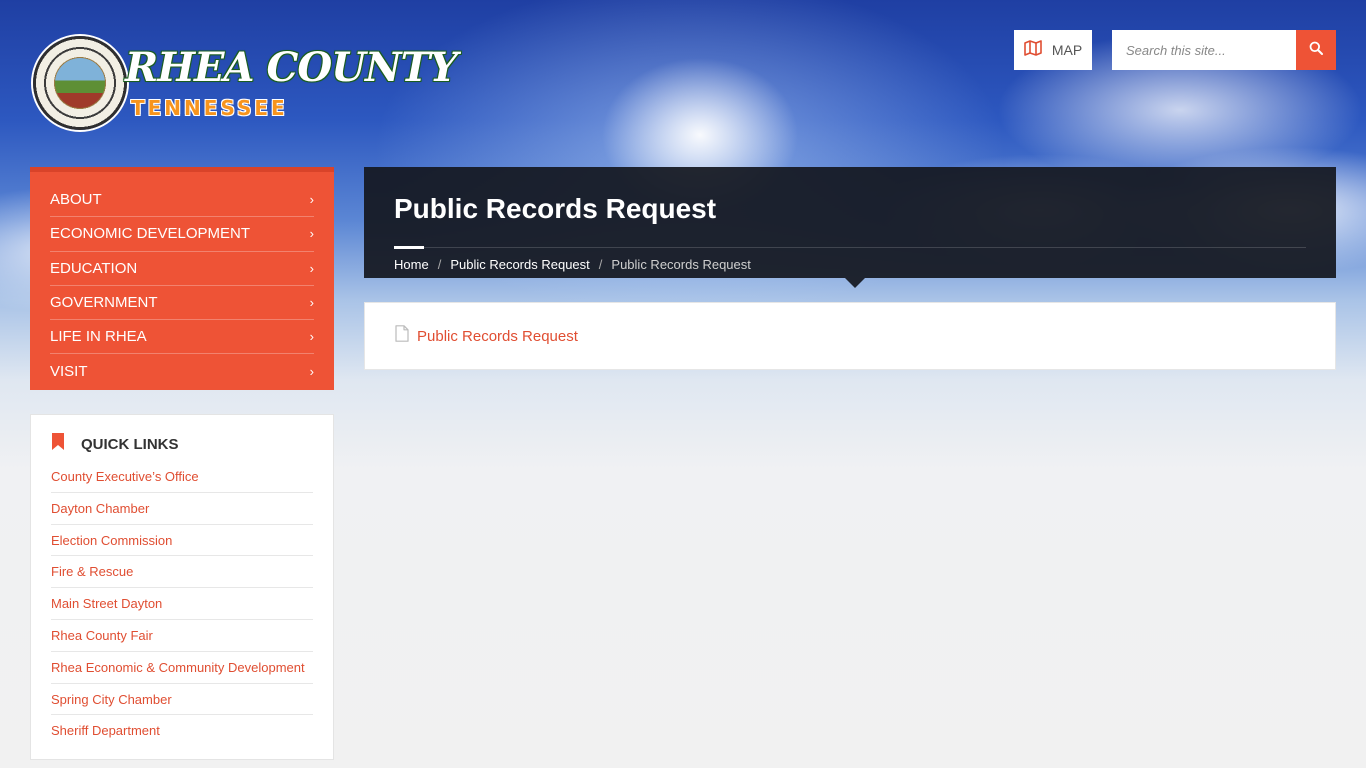 Image resolution: width=1366 pixels, height=768 pixels. What do you see at coordinates (94, 268) in the screenshot?
I see `nav-item-label: EDUCATION` at bounding box center [94, 268].